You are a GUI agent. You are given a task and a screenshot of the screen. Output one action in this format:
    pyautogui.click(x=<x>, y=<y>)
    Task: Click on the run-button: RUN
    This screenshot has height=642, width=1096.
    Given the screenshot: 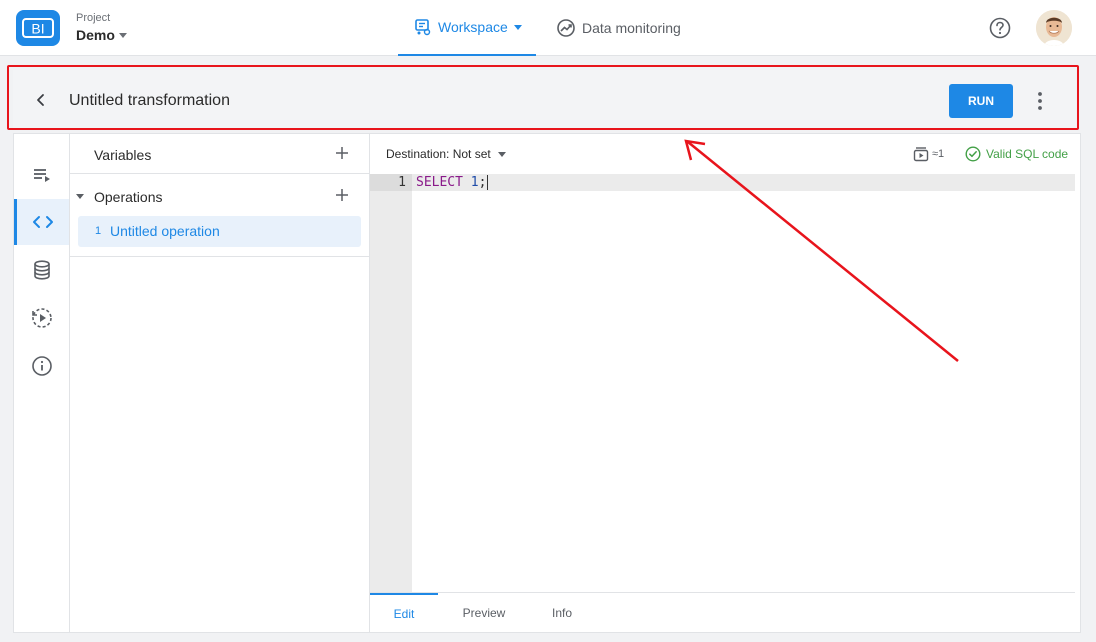 What is the action you would take?
    pyautogui.click(x=981, y=101)
    